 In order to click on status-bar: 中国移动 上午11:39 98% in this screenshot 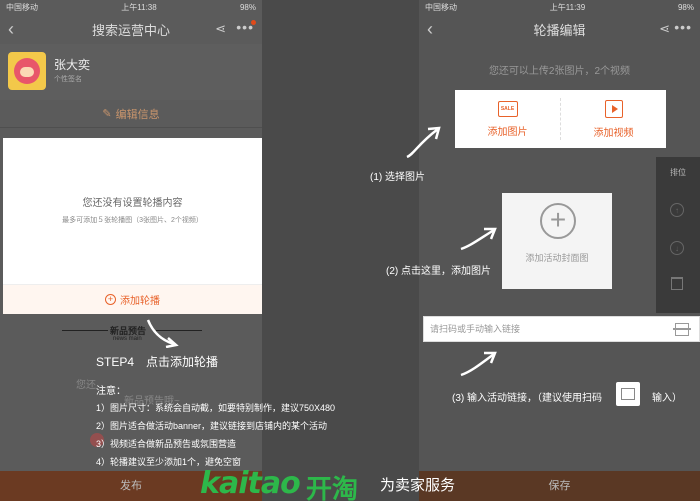, I will do `click(559, 7)`.